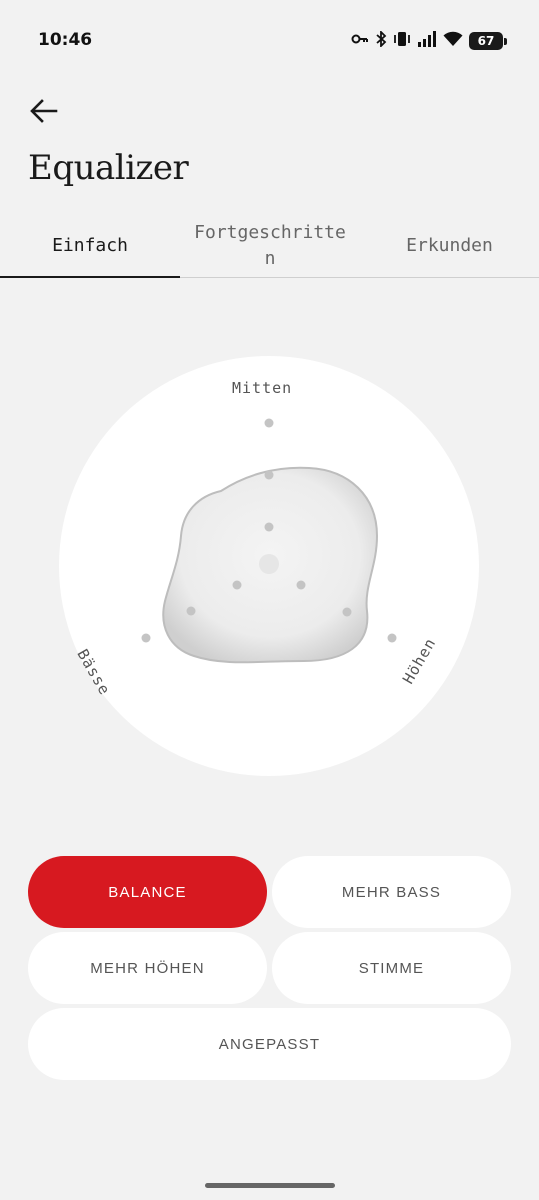 This screenshot has height=1200, width=539. Describe the element at coordinates (262, 388) in the screenshot. I see `label-mitten: Mitten` at that location.